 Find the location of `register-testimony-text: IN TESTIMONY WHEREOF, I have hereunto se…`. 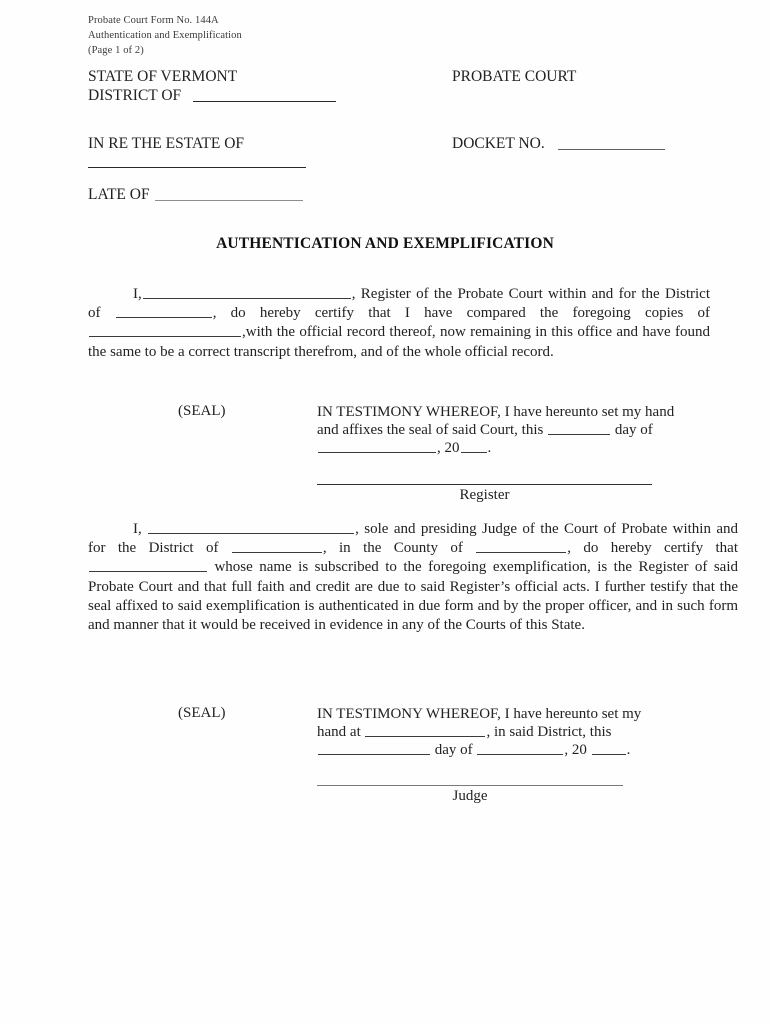

register-testimony-text: IN TESTIMONY WHEREOF, I have hereunto se… is located at coordinates (495, 430).